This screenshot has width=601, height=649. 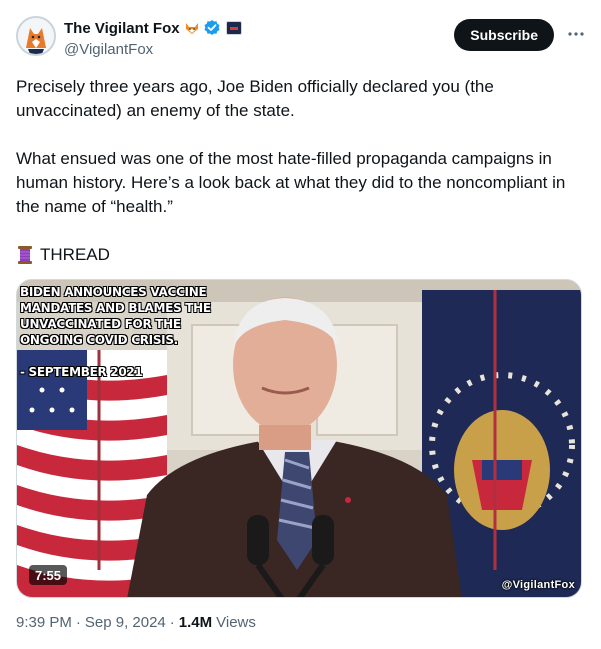 What do you see at coordinates (233, 28) in the screenshot?
I see `affiliate-badge-icon` at bounding box center [233, 28].